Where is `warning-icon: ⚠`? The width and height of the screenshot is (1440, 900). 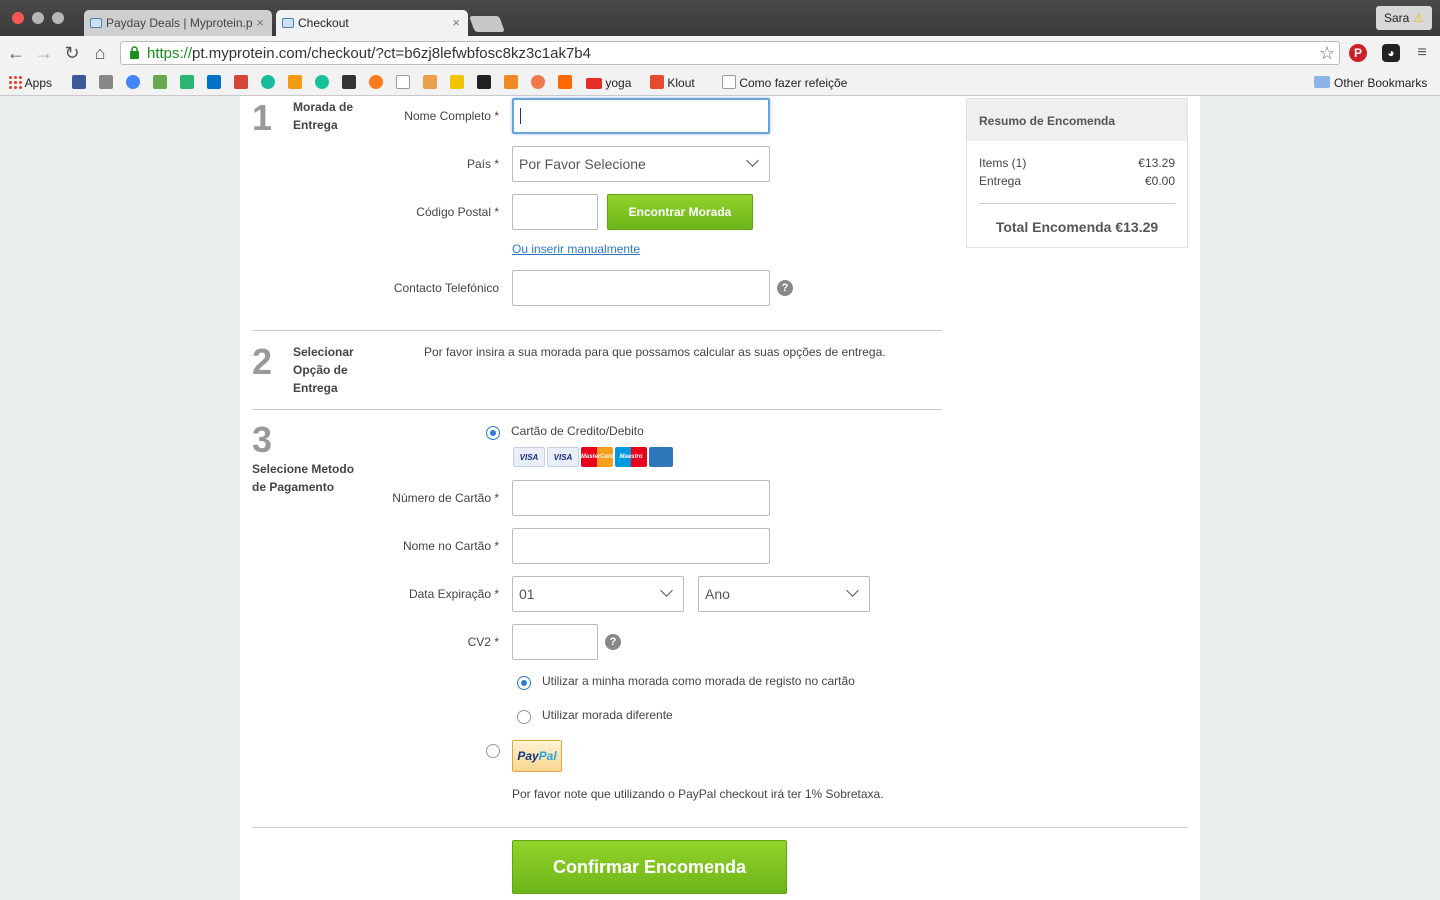 warning-icon: ⚠ is located at coordinates (1419, 18).